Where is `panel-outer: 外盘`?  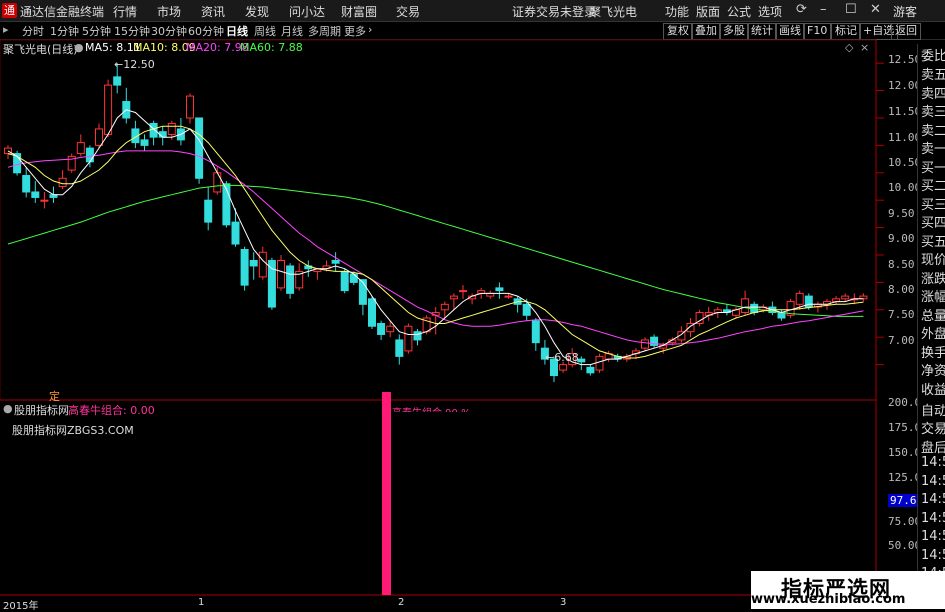
panel-outer: 外盘 is located at coordinates (933, 332).